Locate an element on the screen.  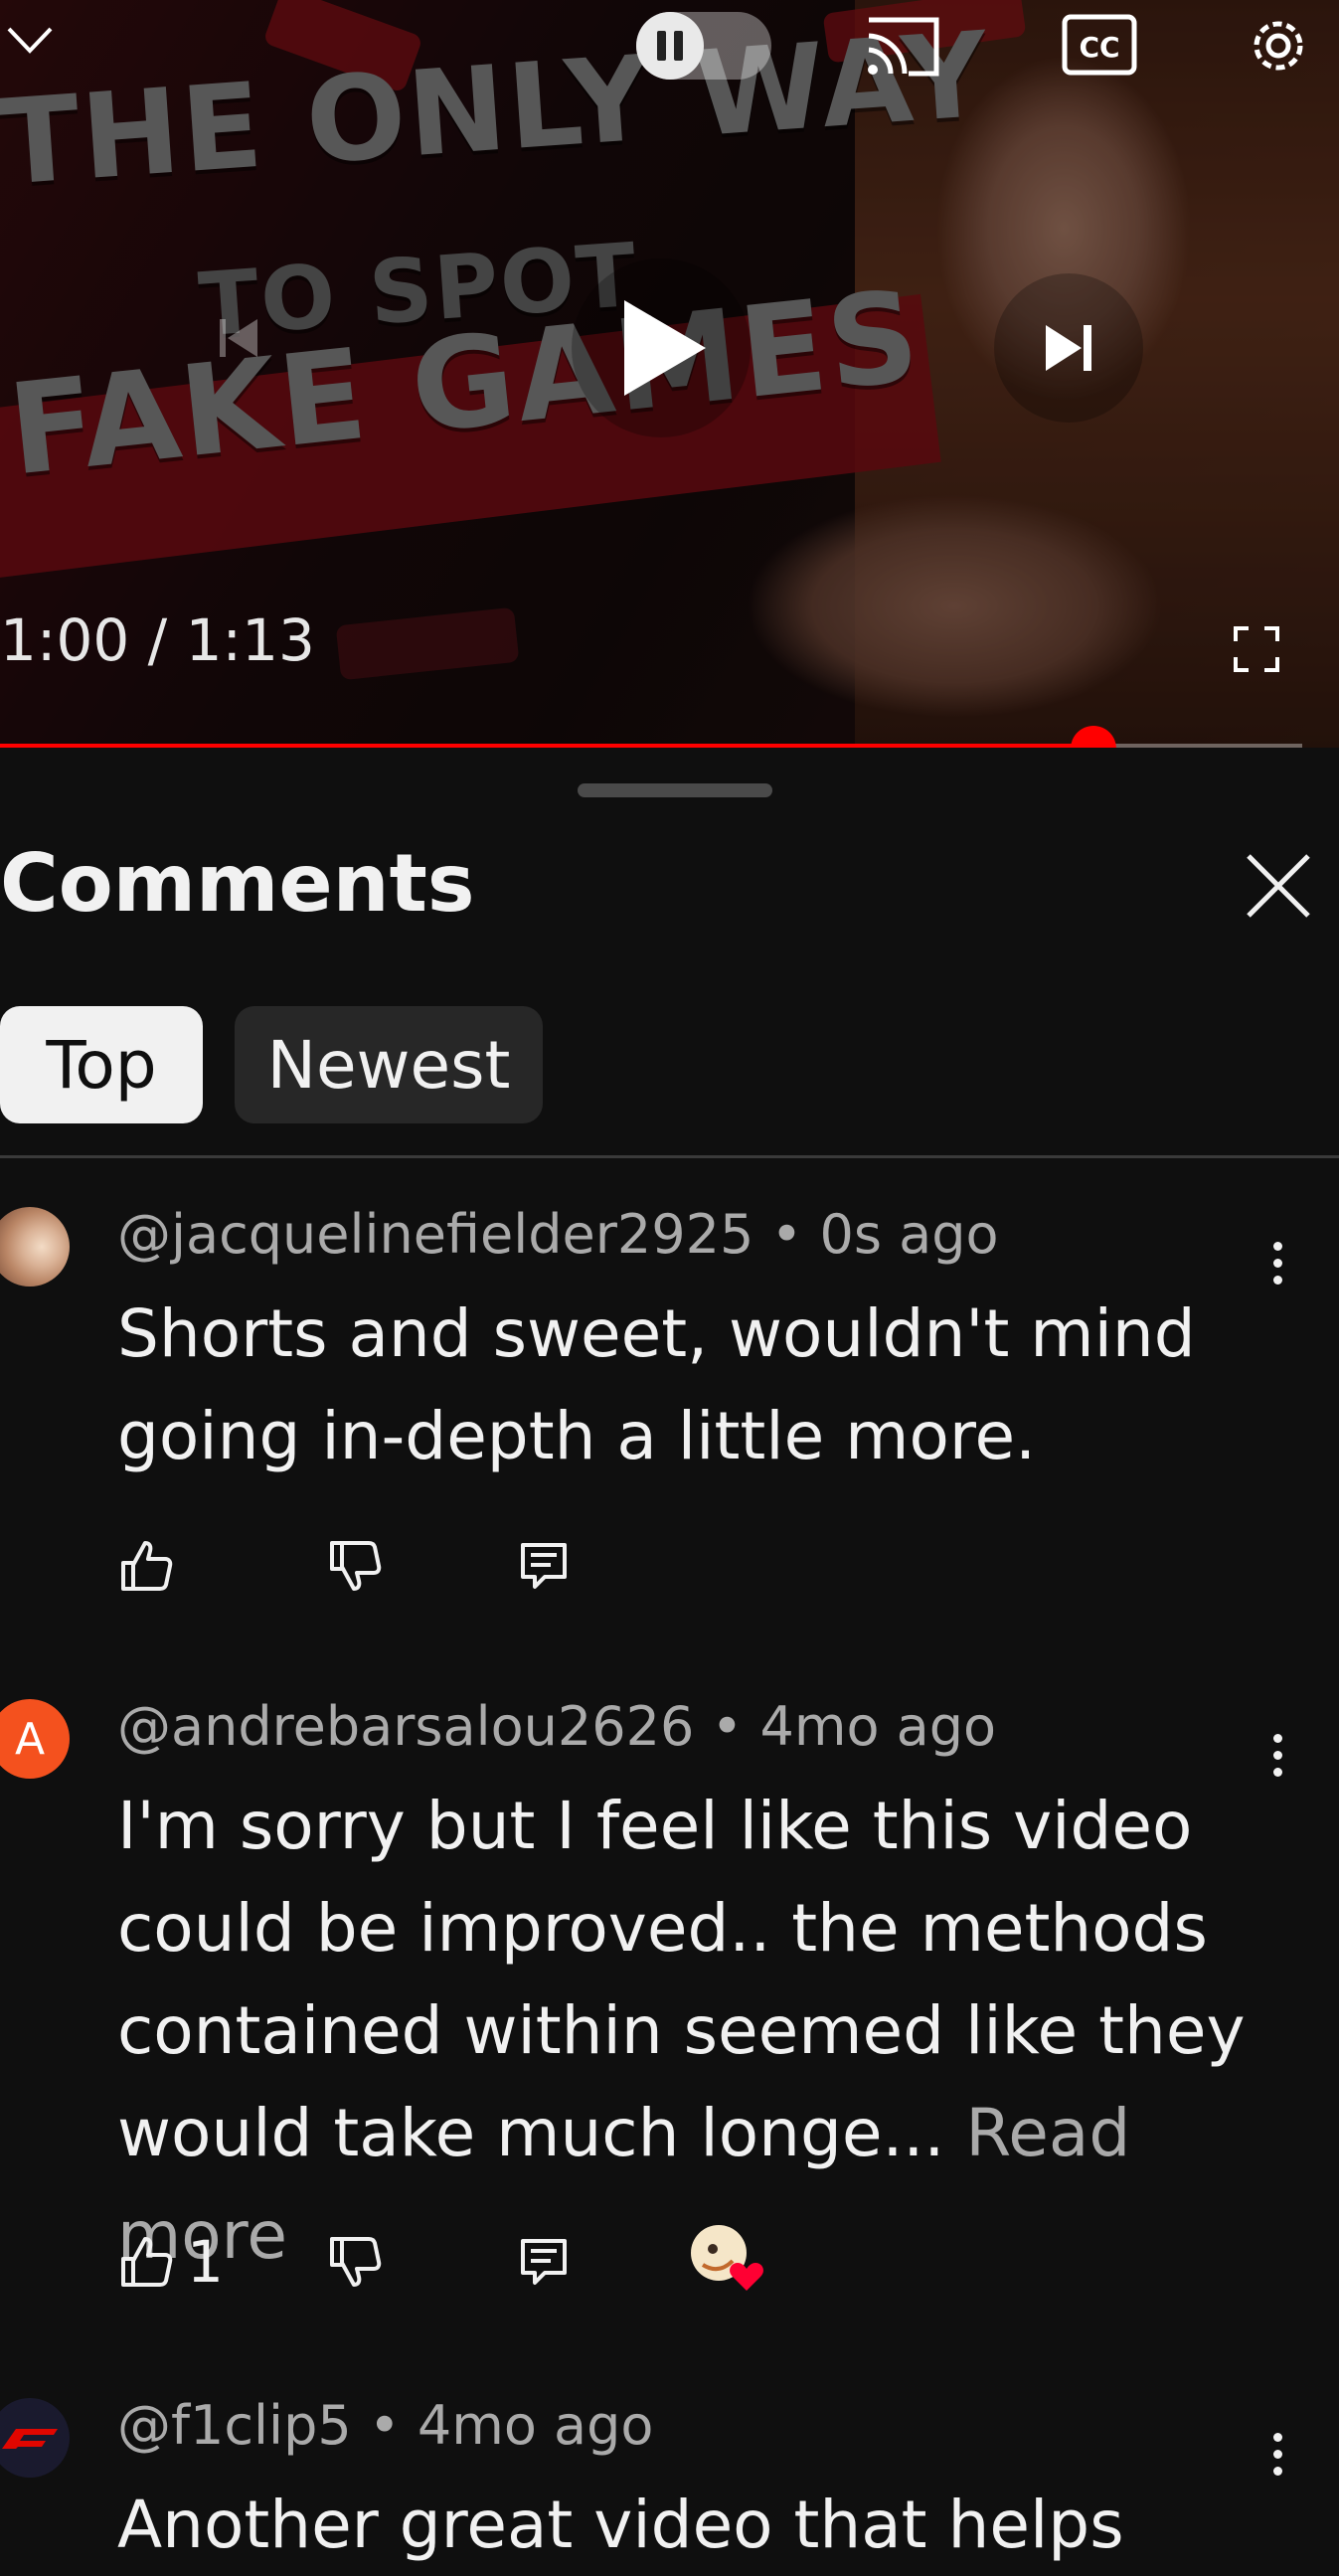
cast-icon is located at coordinates (902, 47).